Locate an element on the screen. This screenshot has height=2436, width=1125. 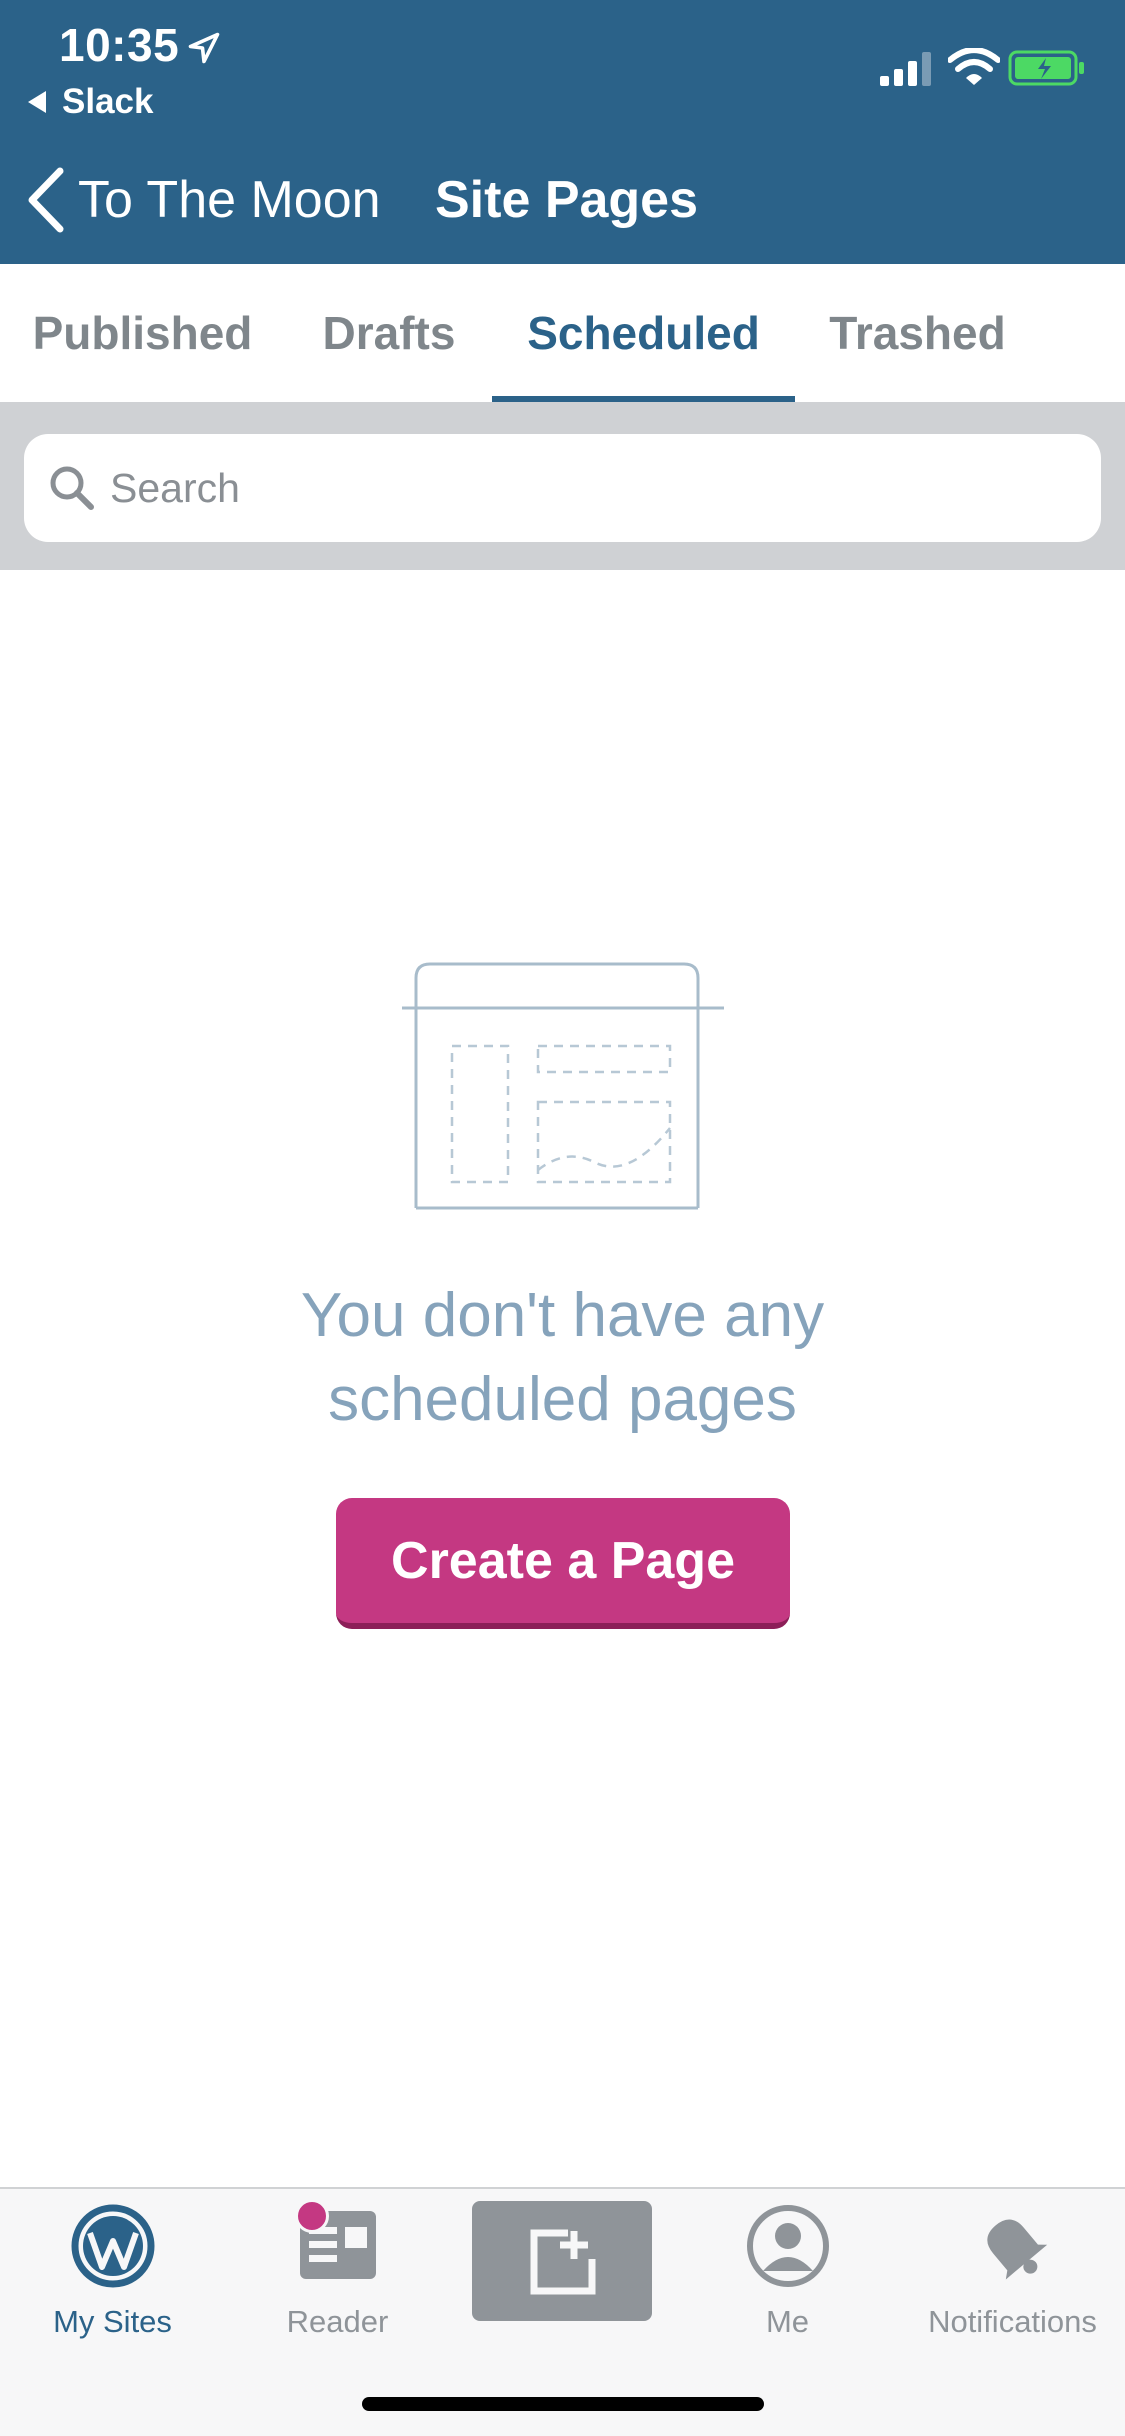
empty-pages-illustration is located at coordinates (563, 1086).